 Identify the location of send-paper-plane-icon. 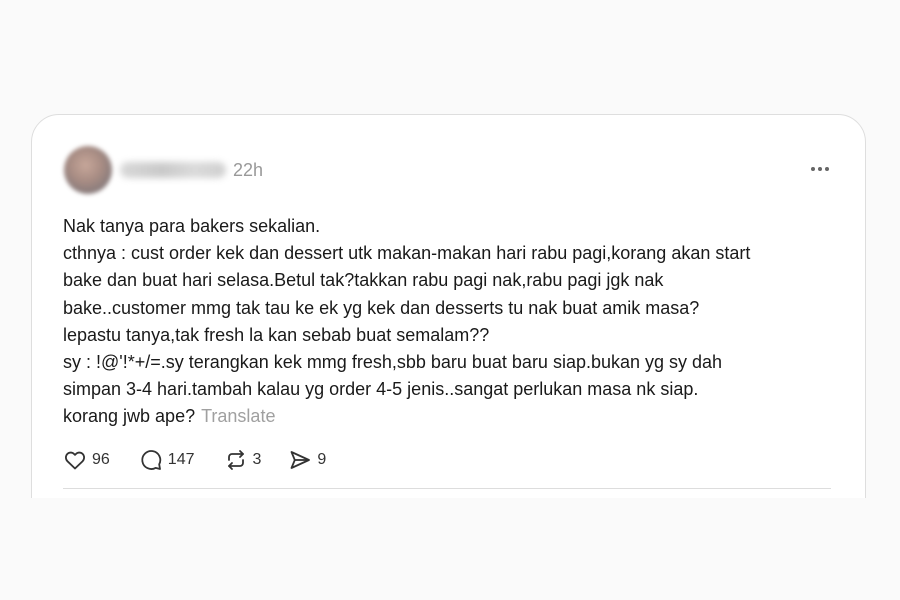
(301, 460).